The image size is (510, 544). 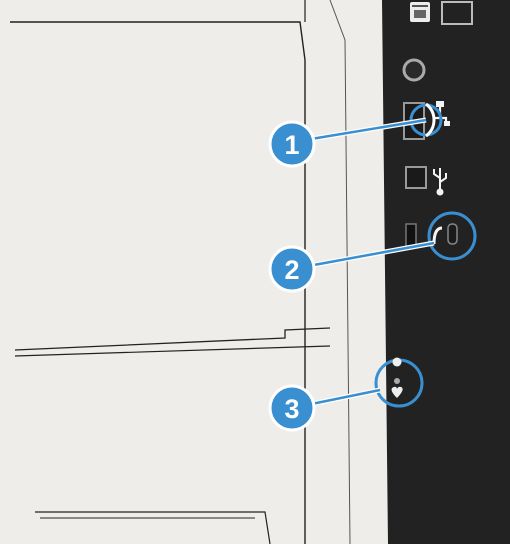 I want to click on power-jack, so click(x=414, y=70).